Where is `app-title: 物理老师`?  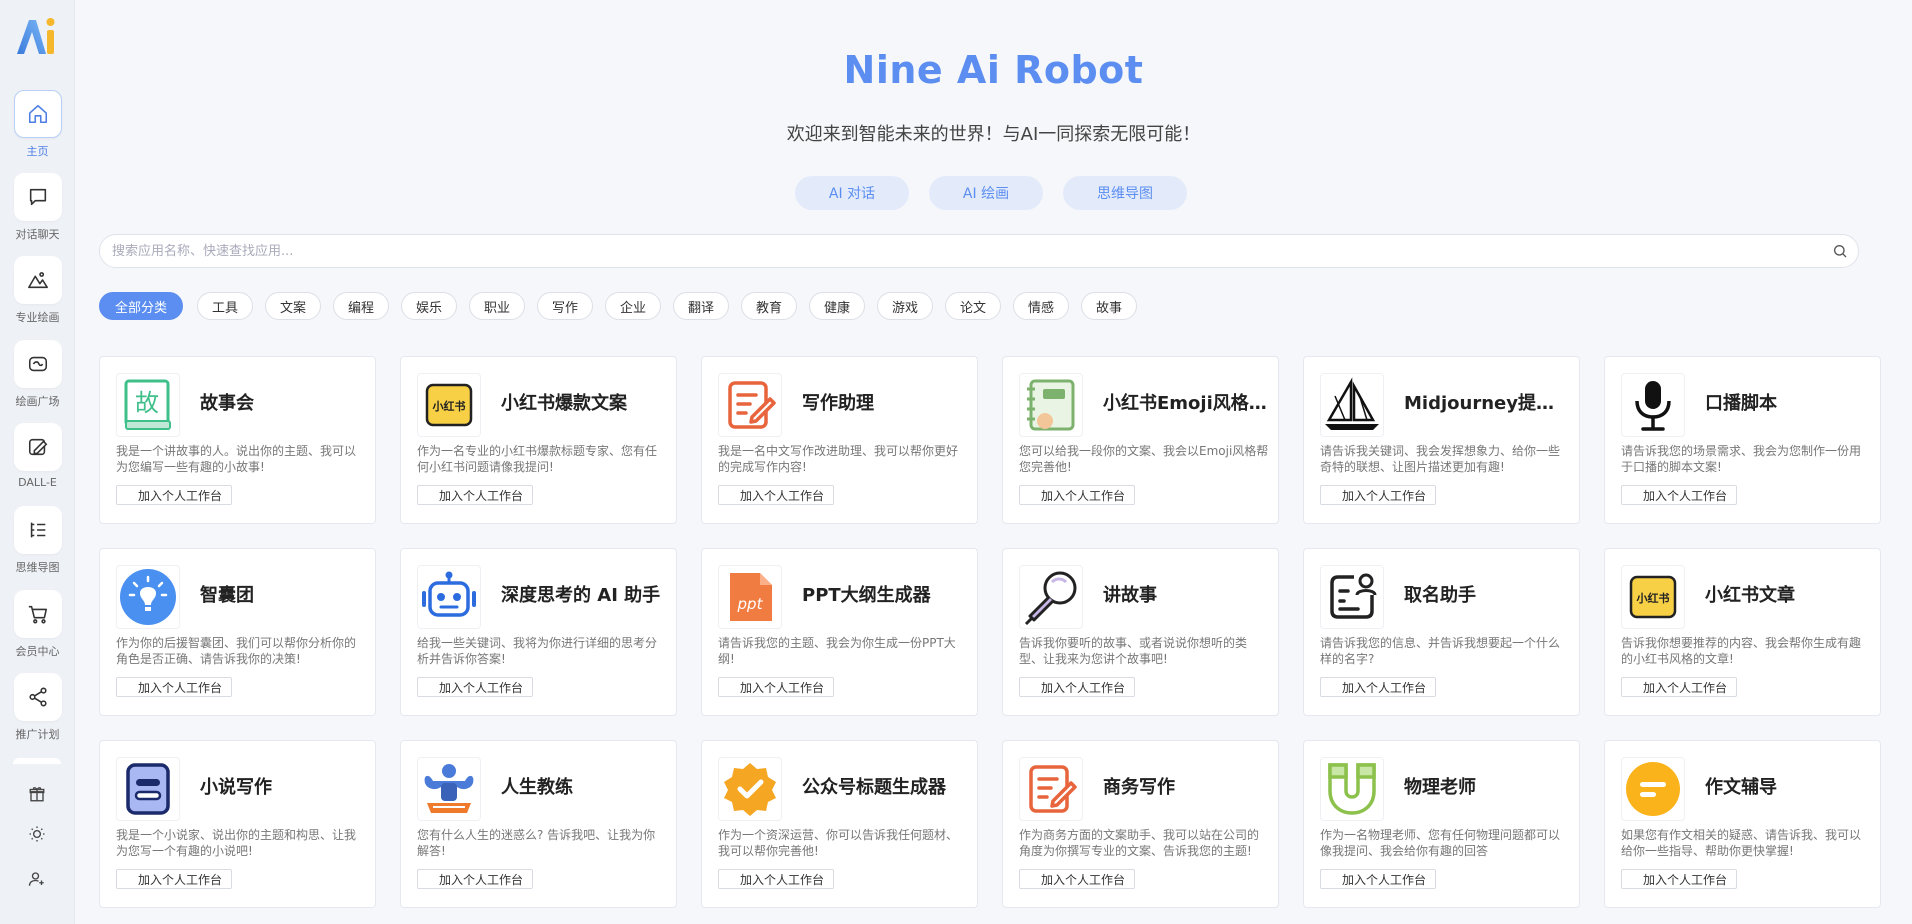
app-title: 物理老师 is located at coordinates (1440, 787).